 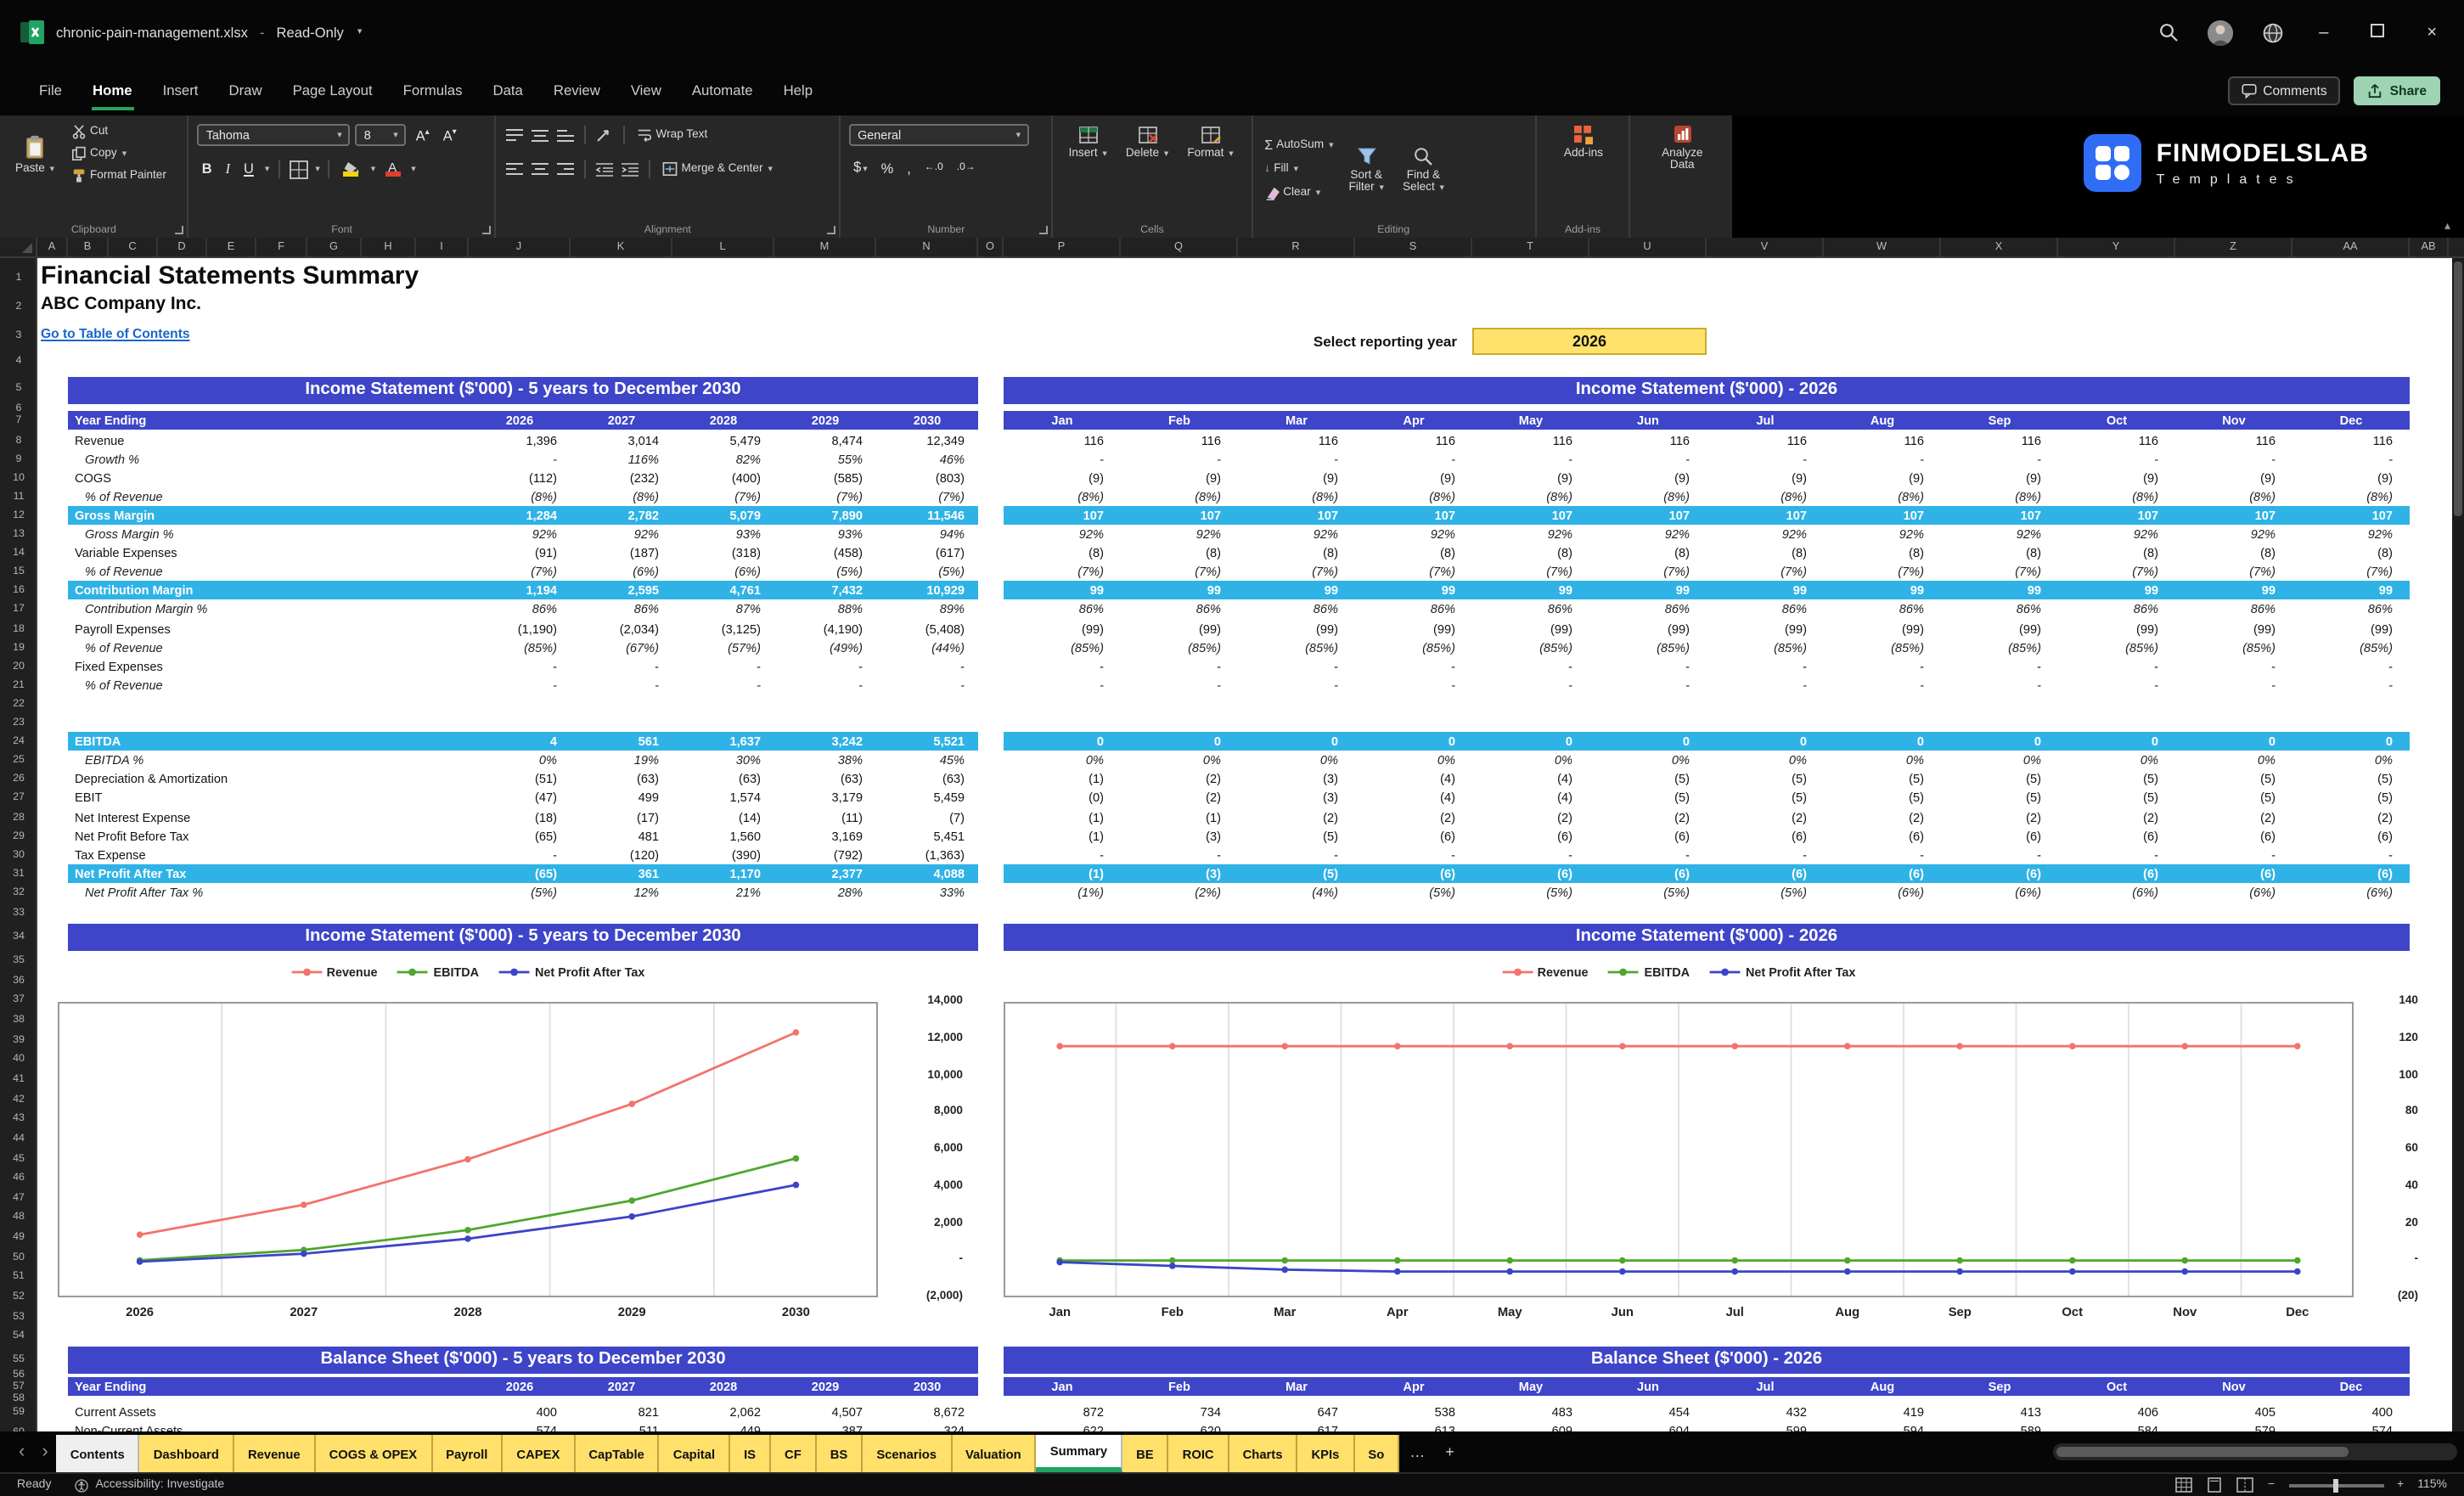 What do you see at coordinates (2397, 90) in the screenshot?
I see `share-button: Share` at bounding box center [2397, 90].